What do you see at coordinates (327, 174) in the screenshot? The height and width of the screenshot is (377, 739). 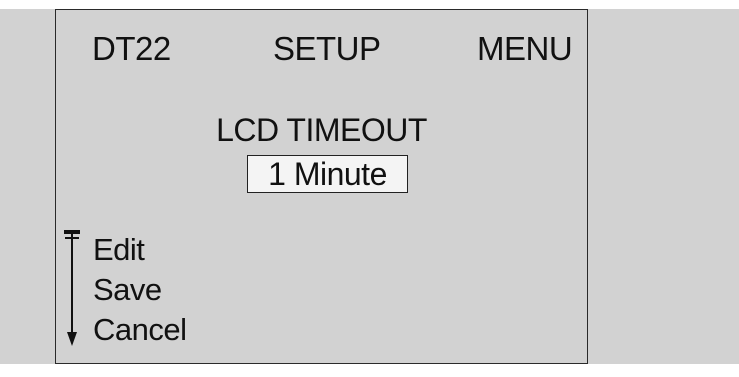 I see `setting-value-field: 1 Minute` at bounding box center [327, 174].